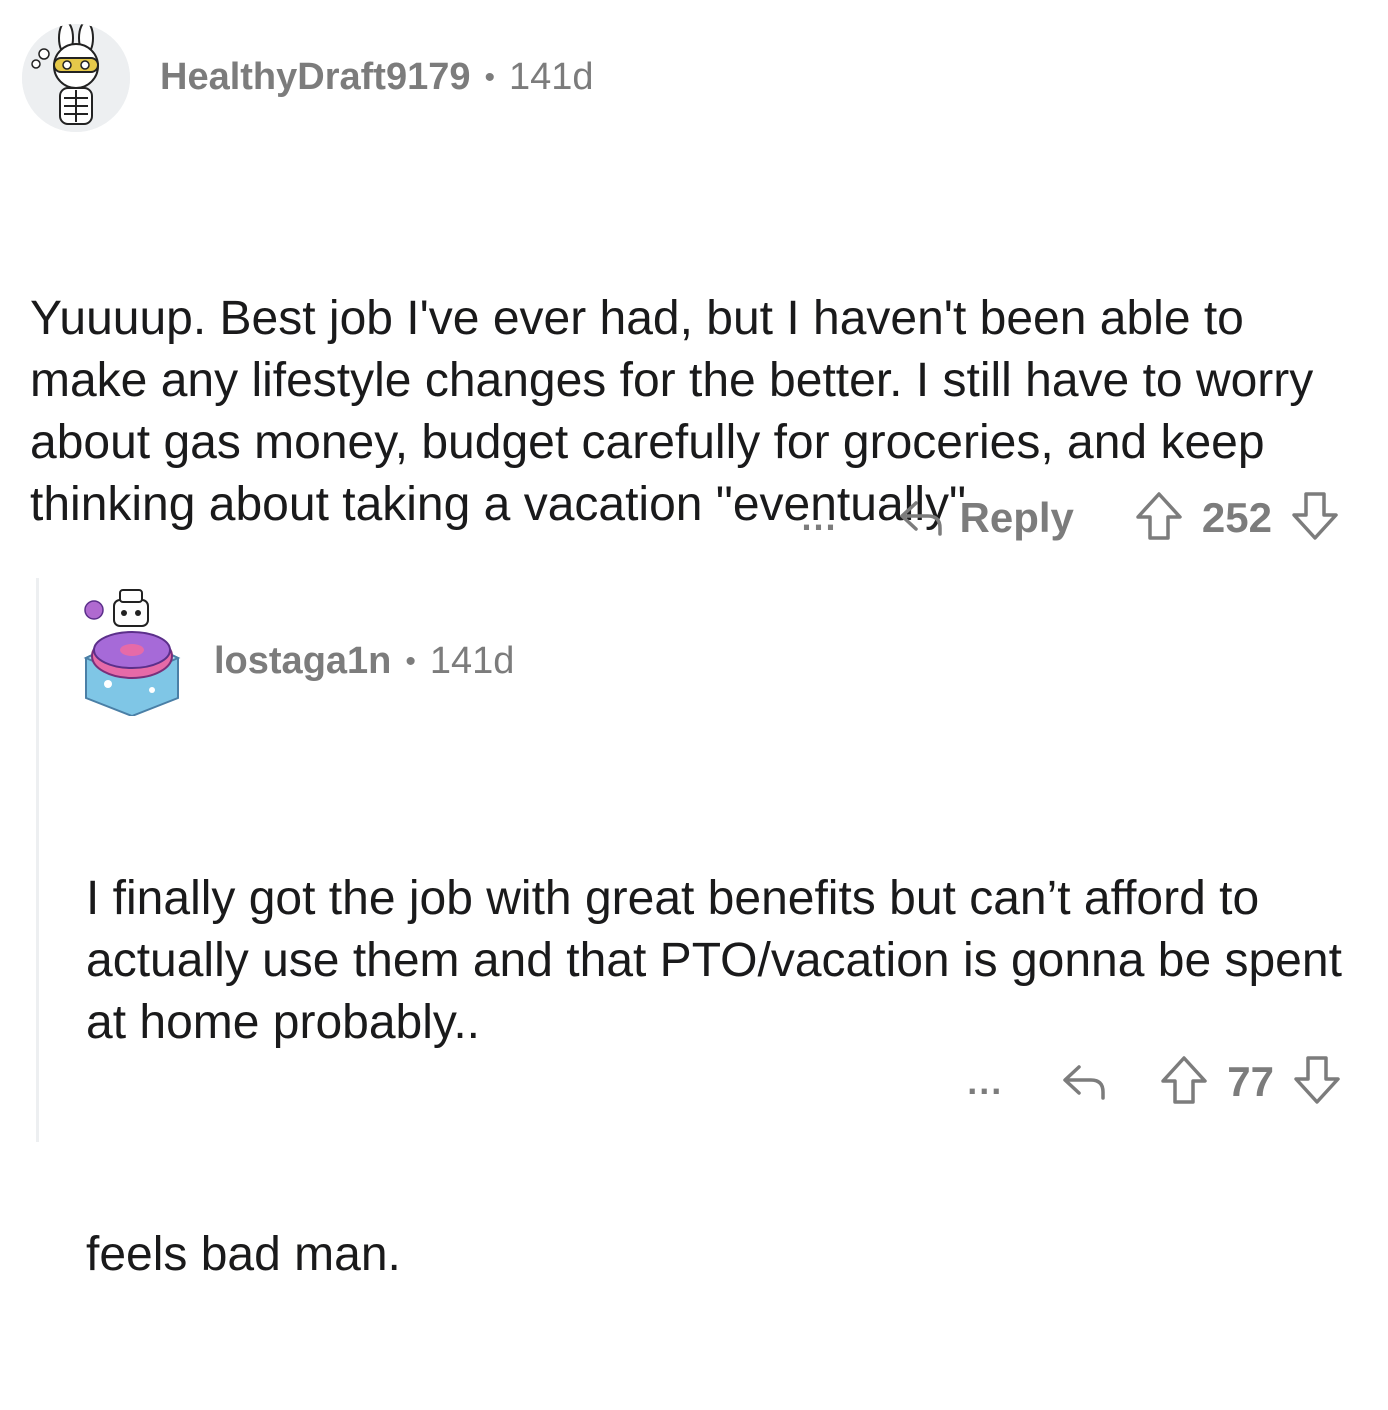 The height and width of the screenshot is (1410, 1388). Describe the element at coordinates (315, 77) in the screenshot. I see `username-link: HealthyDraft9179` at that location.